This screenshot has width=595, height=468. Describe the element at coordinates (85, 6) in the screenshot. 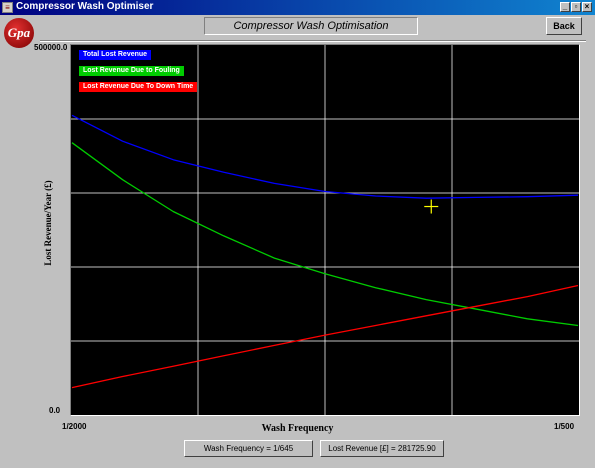

I see `window-title: Compressor Wash Optimiser` at that location.